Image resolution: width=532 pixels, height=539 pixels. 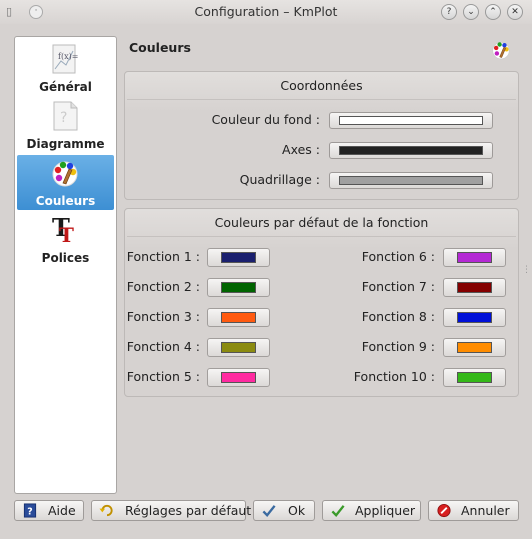 I want to click on defaults-button: Réglages par défaut, so click(x=171, y=510).